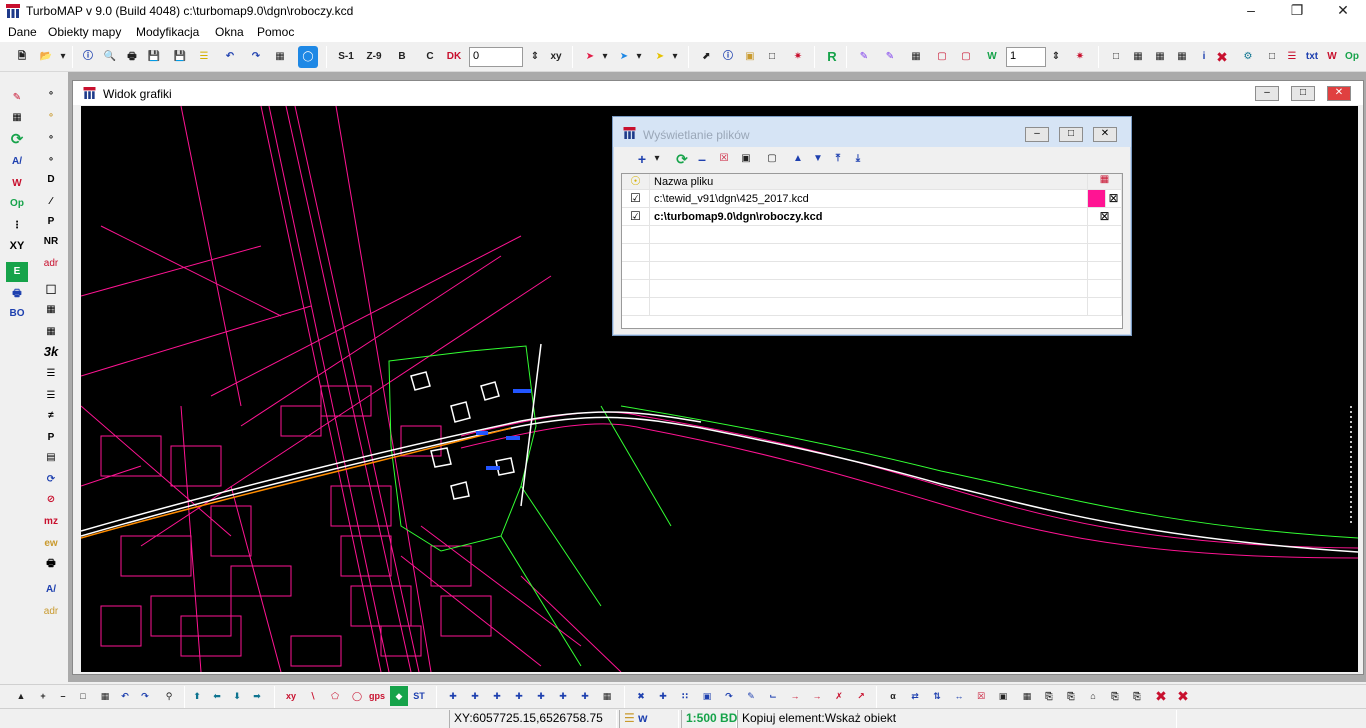  What do you see at coordinates (51, 94) in the screenshot?
I see `node-numbering-icon: ∘` at bounding box center [51, 94].